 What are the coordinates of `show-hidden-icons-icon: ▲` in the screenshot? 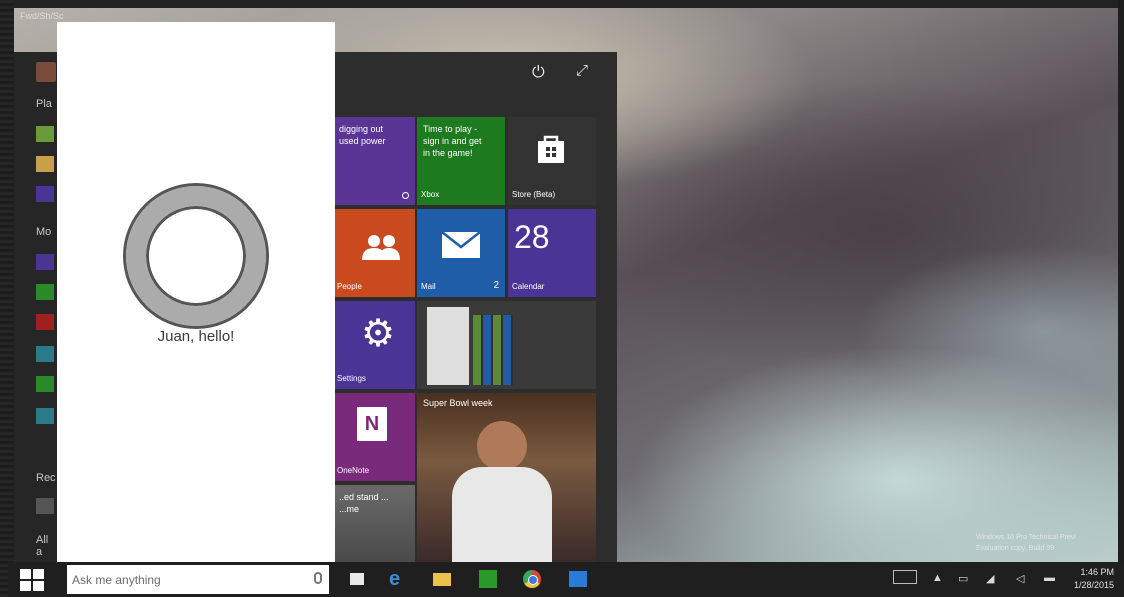 It's located at (937, 578).